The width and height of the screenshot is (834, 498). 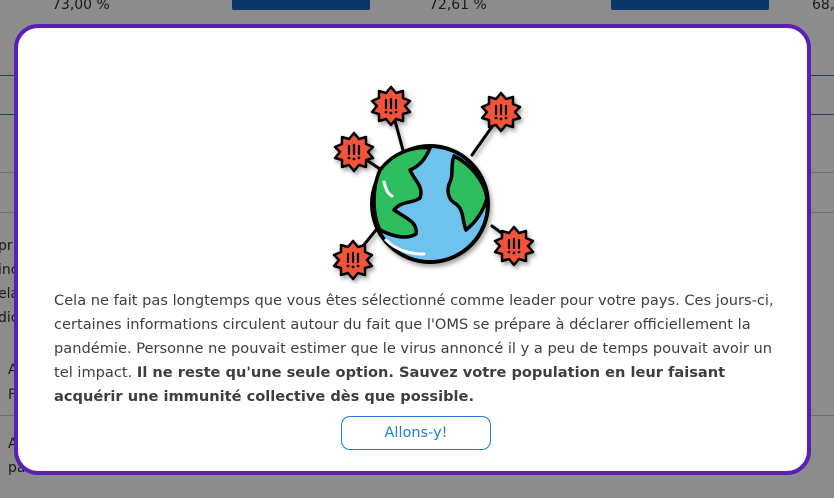 What do you see at coordinates (416, 433) in the screenshot?
I see `start-button: Allons-y!` at bounding box center [416, 433].